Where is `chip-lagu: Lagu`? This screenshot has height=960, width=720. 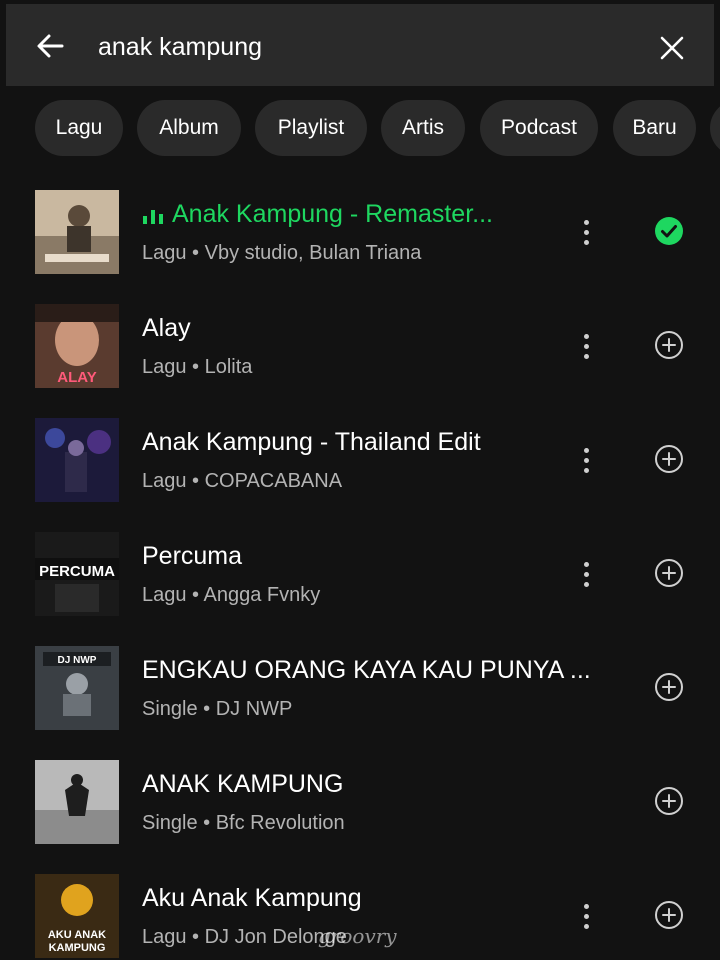
chip-lagu: Lagu is located at coordinates (79, 128).